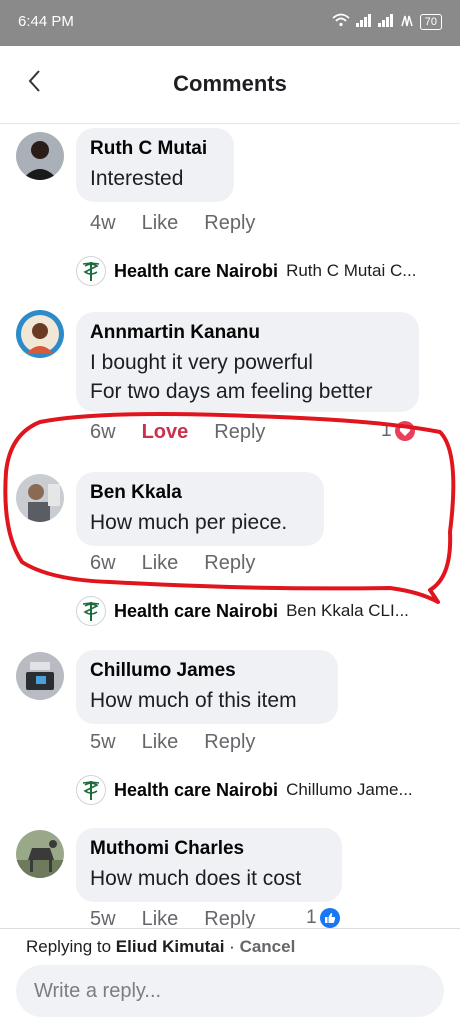  Describe the element at coordinates (200, 509) in the screenshot. I see `comment-bubble: Ben Kkala How much per piece.` at that location.